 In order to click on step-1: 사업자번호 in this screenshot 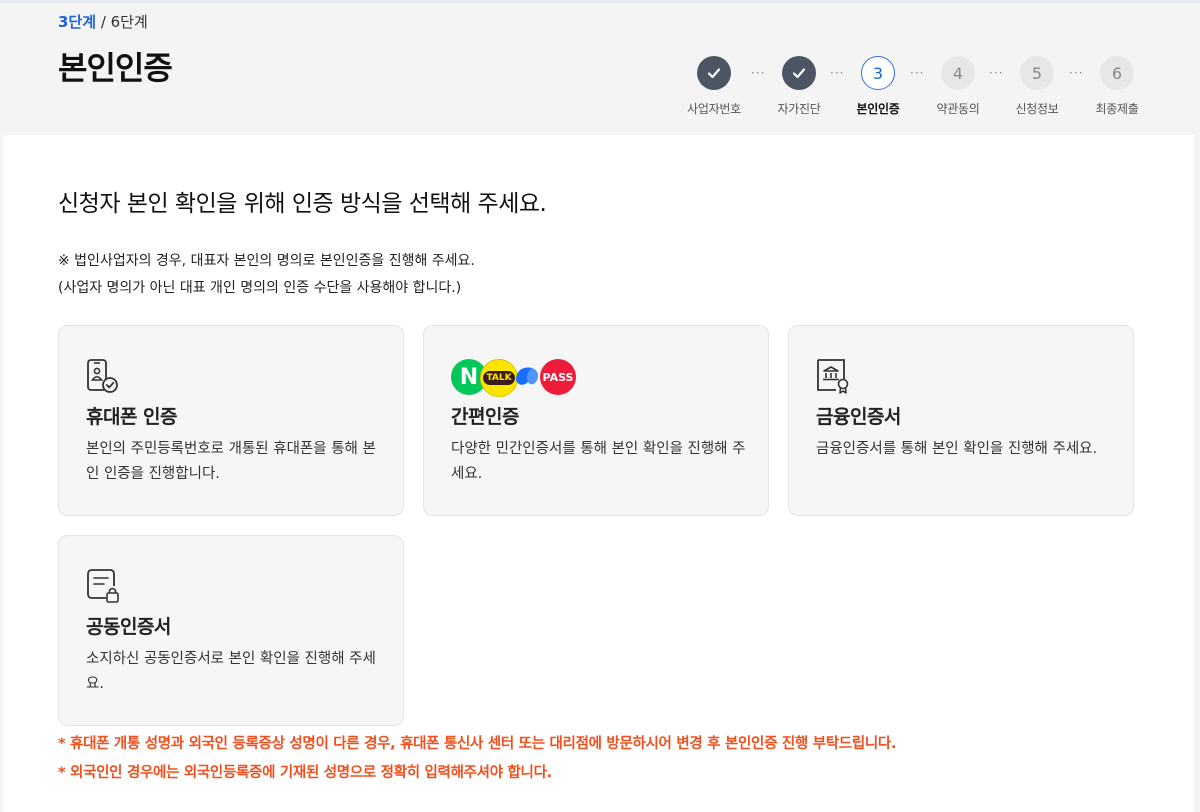, I will do `click(714, 86)`.